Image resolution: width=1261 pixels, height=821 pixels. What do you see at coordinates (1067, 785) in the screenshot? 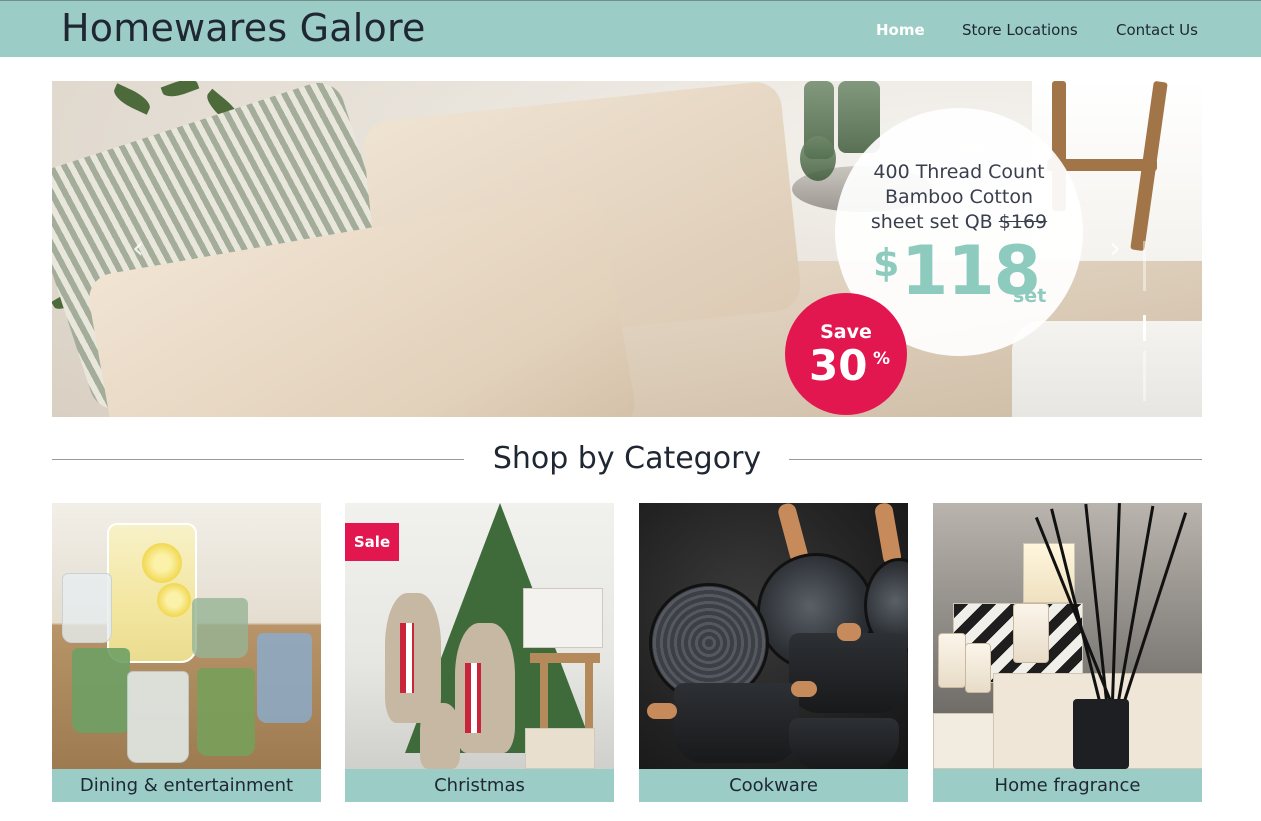
I see `category-label: Home fragrance` at bounding box center [1067, 785].